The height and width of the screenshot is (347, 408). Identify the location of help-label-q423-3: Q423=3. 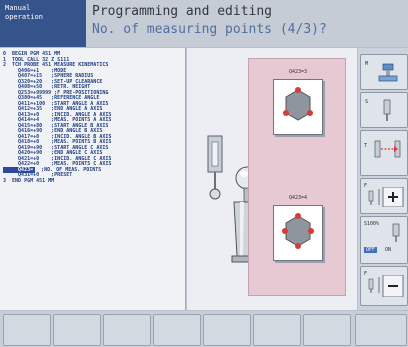
(298, 72).